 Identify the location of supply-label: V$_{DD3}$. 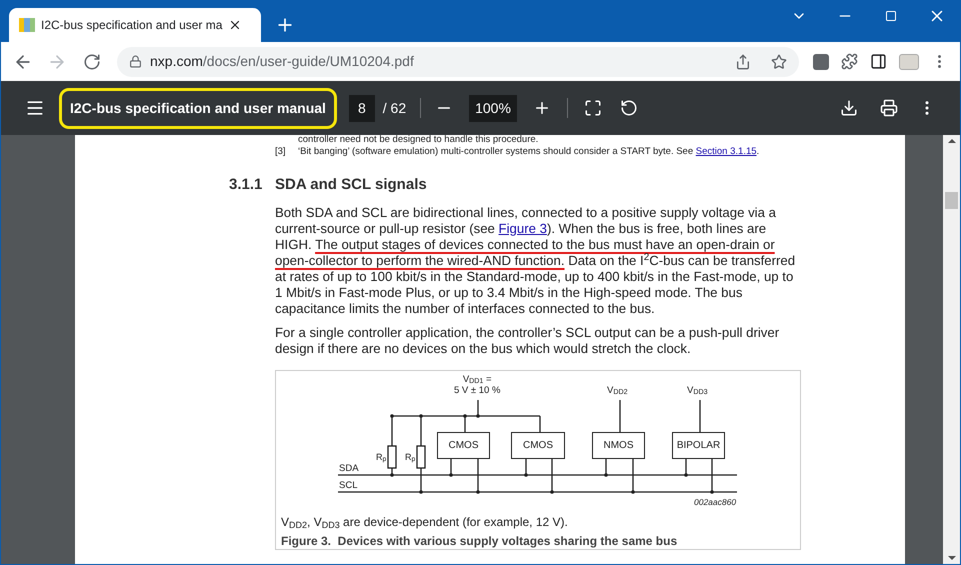
(697, 391).